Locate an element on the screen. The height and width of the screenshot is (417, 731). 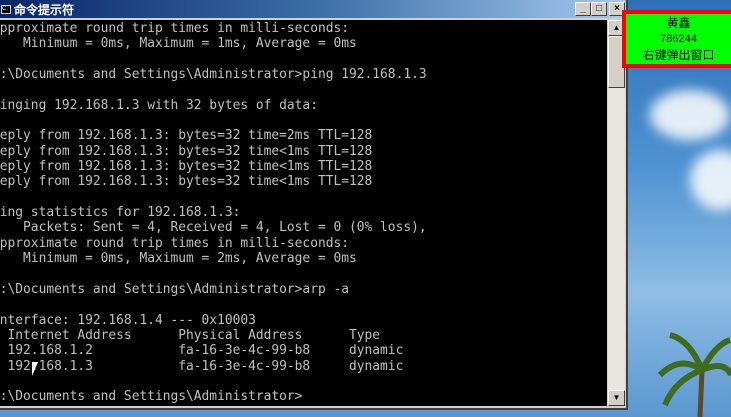
mouse-cursor-icon is located at coordinates (35, 369).